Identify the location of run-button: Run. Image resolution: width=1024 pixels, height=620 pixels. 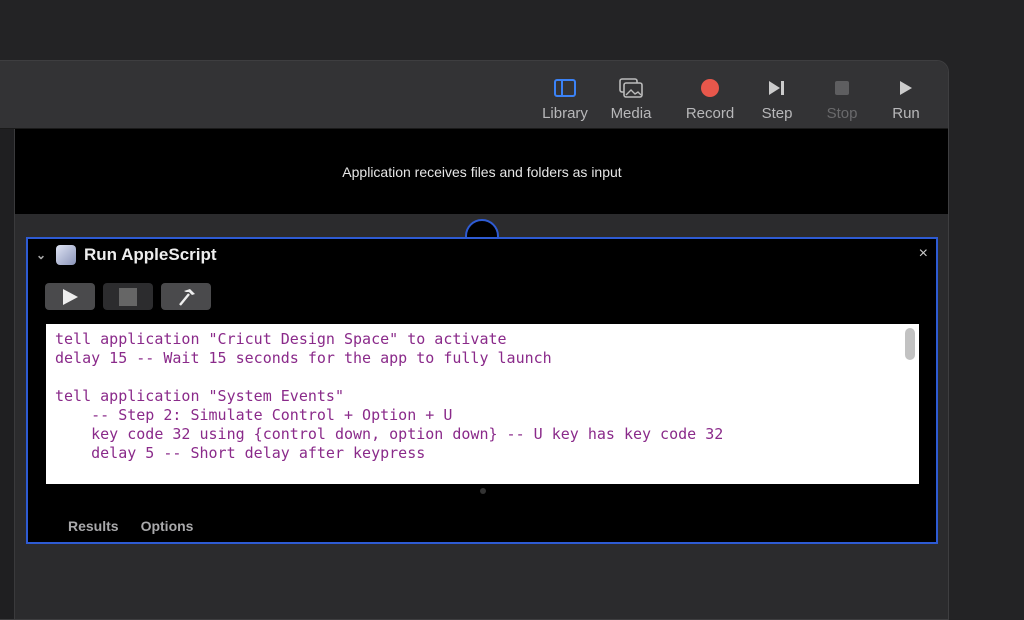
(906, 98).